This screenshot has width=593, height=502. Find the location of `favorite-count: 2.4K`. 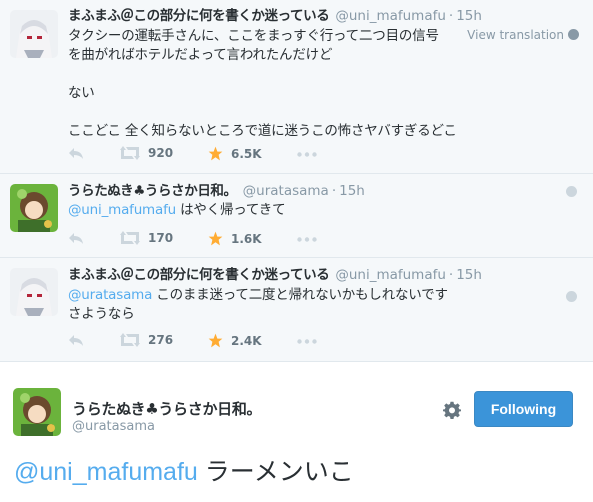

favorite-count: 2.4K is located at coordinates (246, 340).